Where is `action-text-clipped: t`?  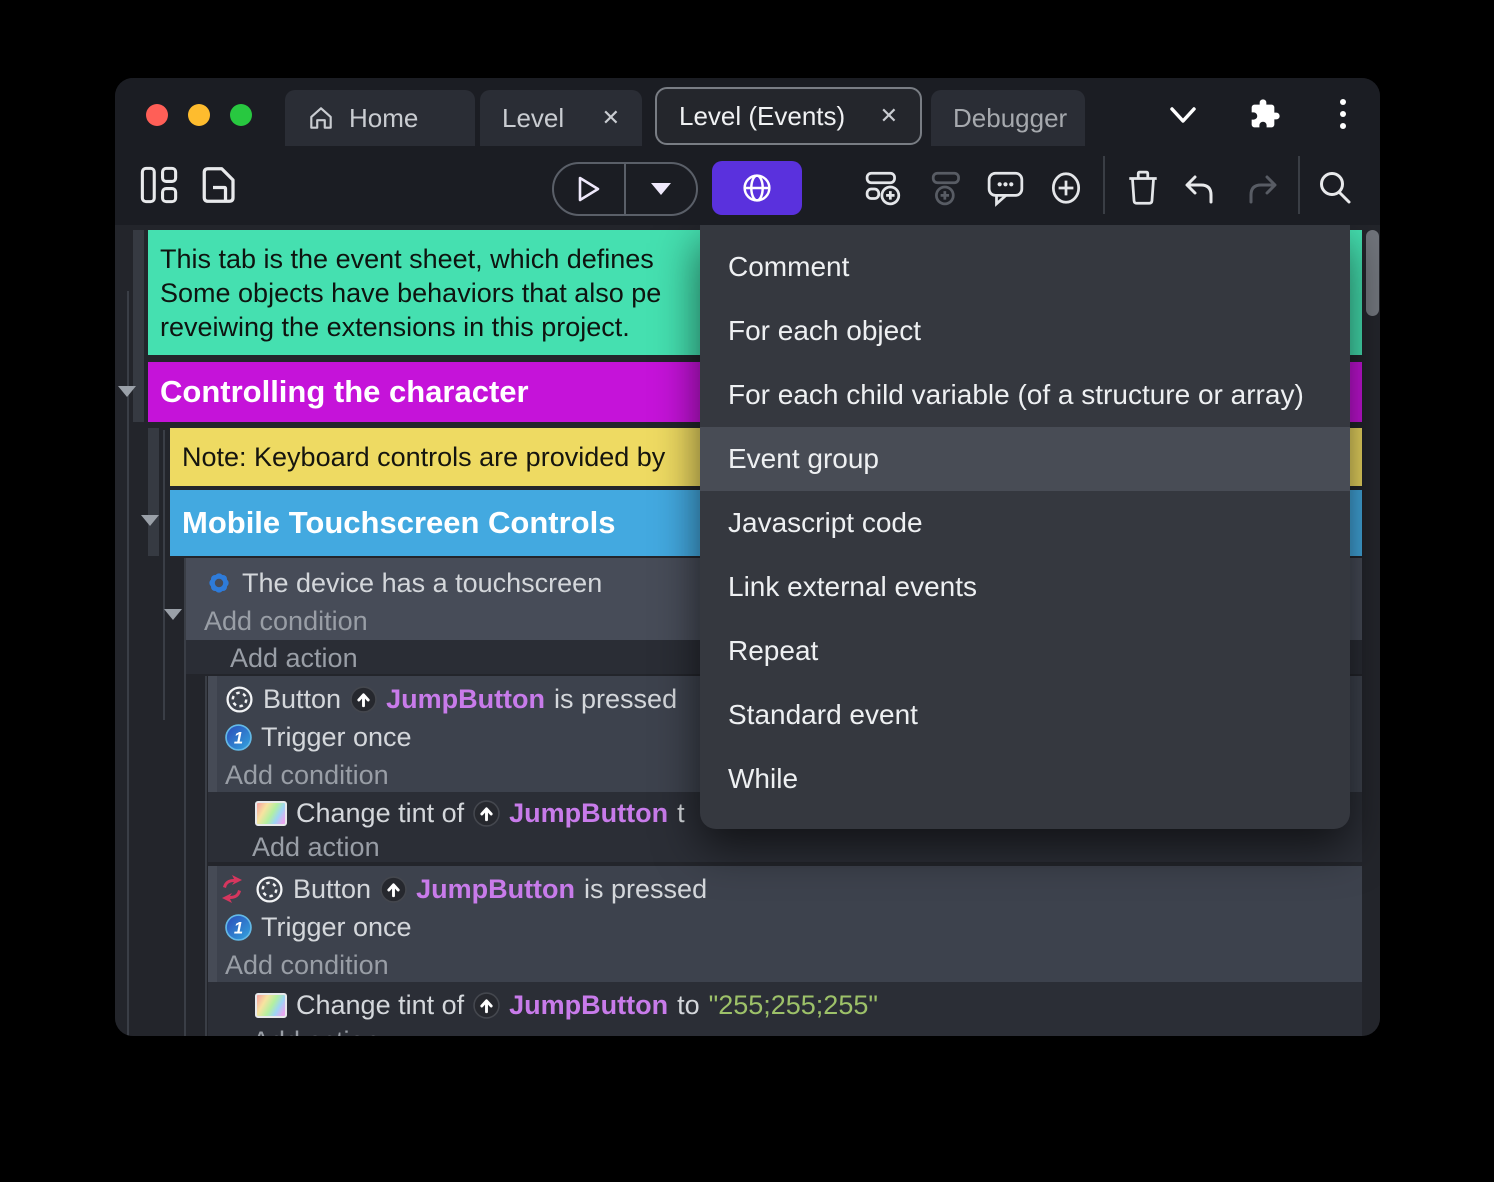 action-text-clipped: t is located at coordinates (681, 812).